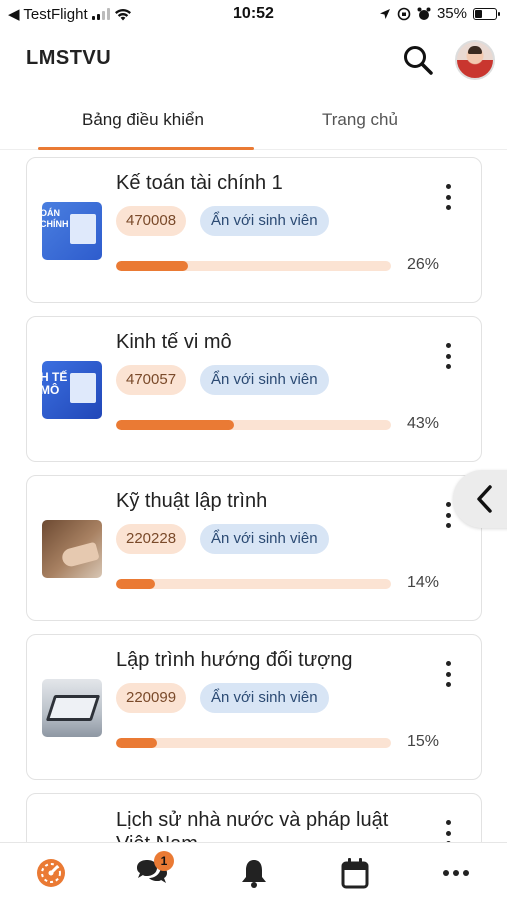 The width and height of the screenshot is (507, 900). Describe the element at coordinates (199, 183) in the screenshot. I see `course-title: Kế toán tài chính 1` at that location.